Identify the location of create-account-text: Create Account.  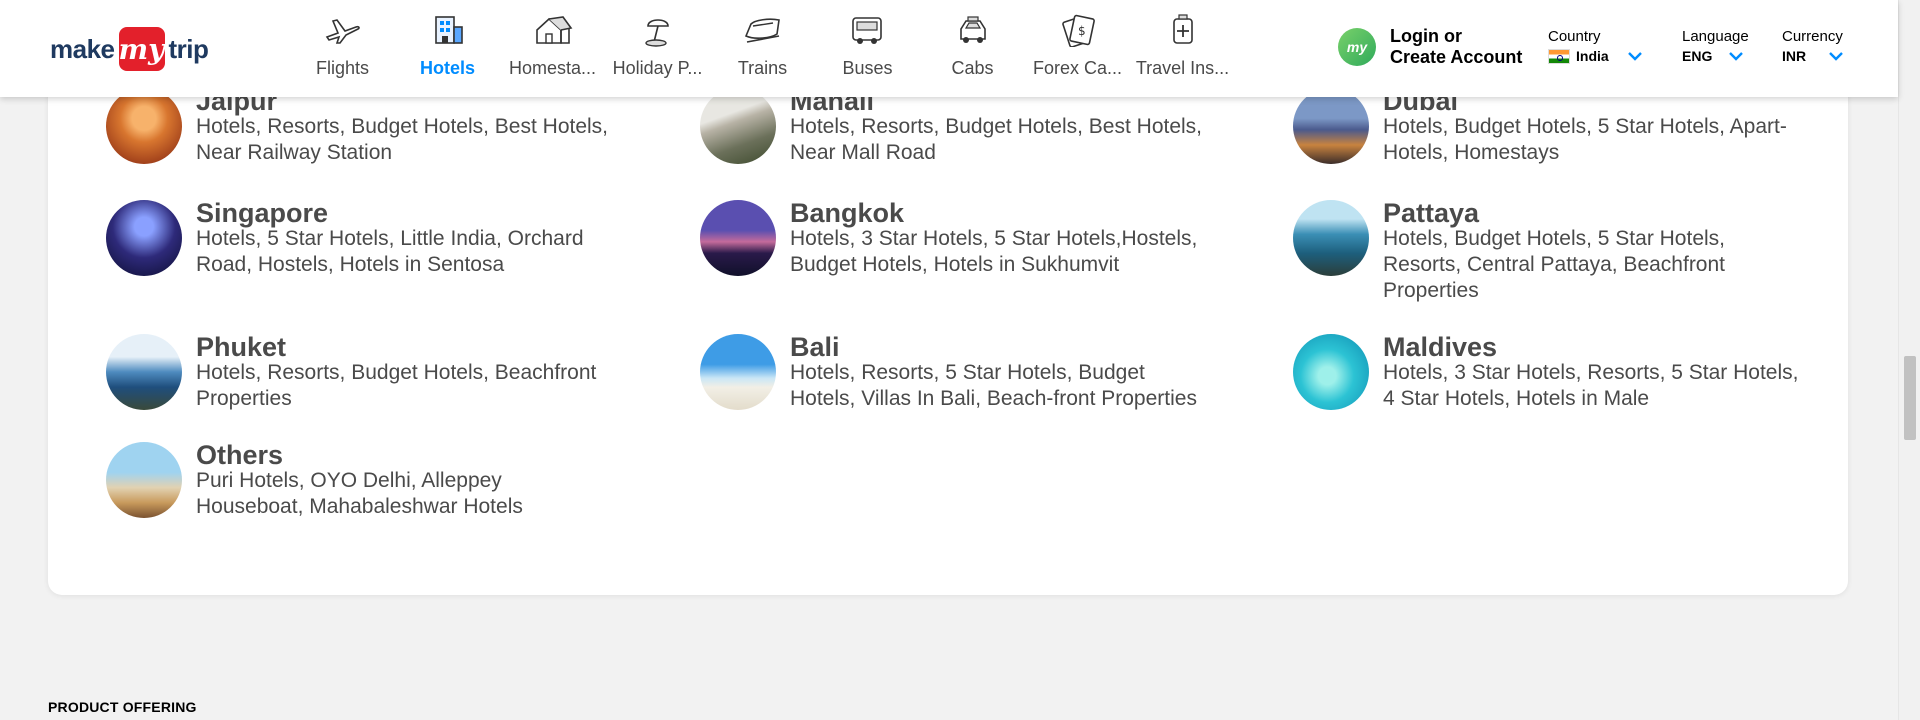
(1456, 57).